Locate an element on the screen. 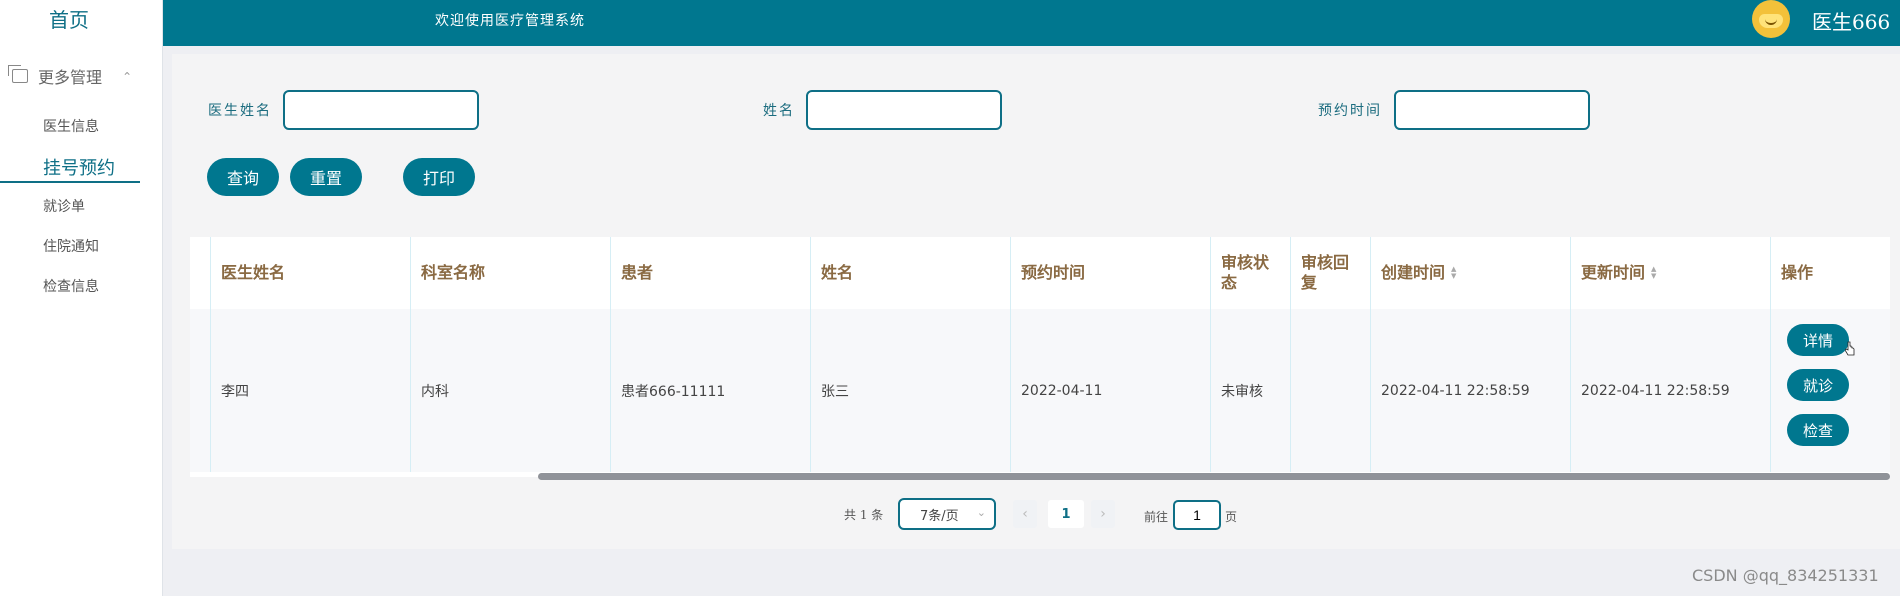  col-doctor-name: 医生姓名 is located at coordinates (310, 273).